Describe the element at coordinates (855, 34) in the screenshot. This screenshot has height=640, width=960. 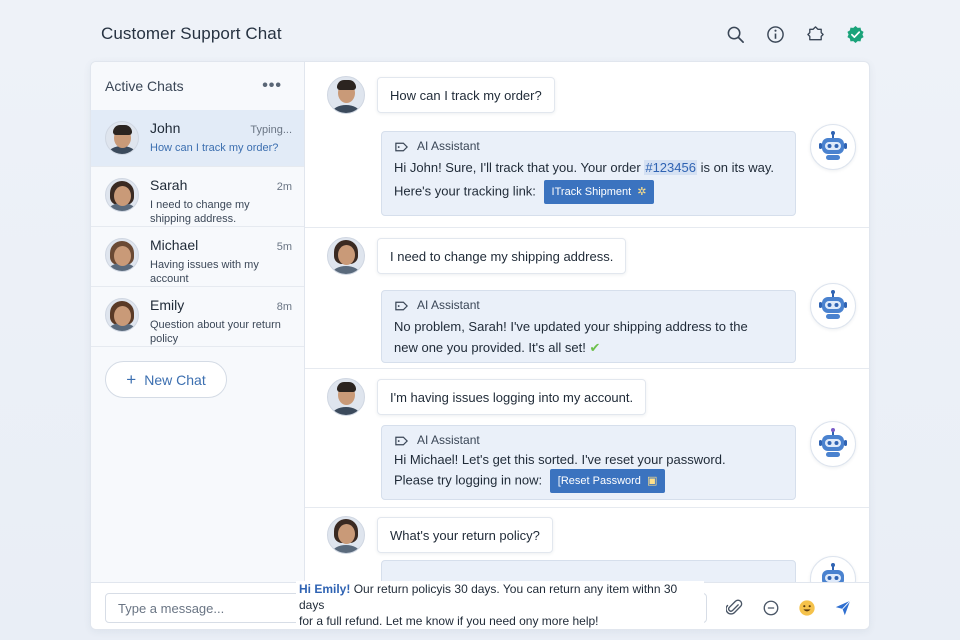
I see `verified-icon` at that location.